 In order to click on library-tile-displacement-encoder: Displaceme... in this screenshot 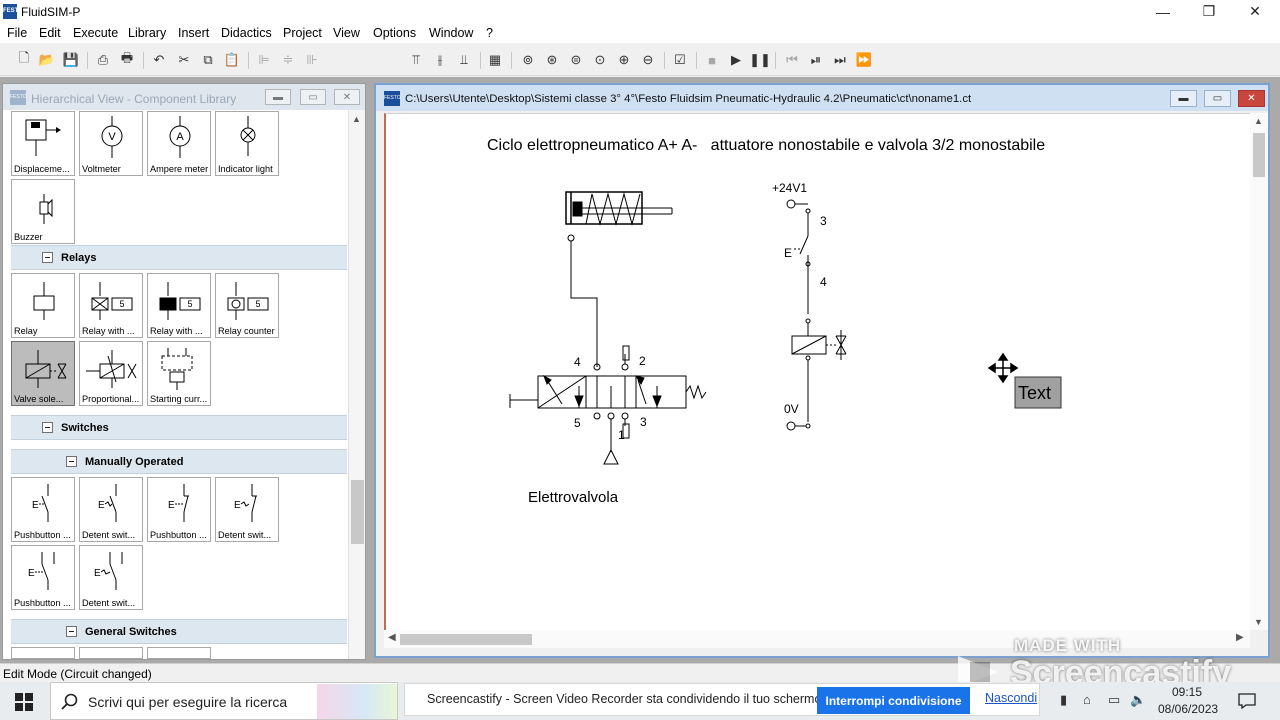, I will do `click(43, 143)`.